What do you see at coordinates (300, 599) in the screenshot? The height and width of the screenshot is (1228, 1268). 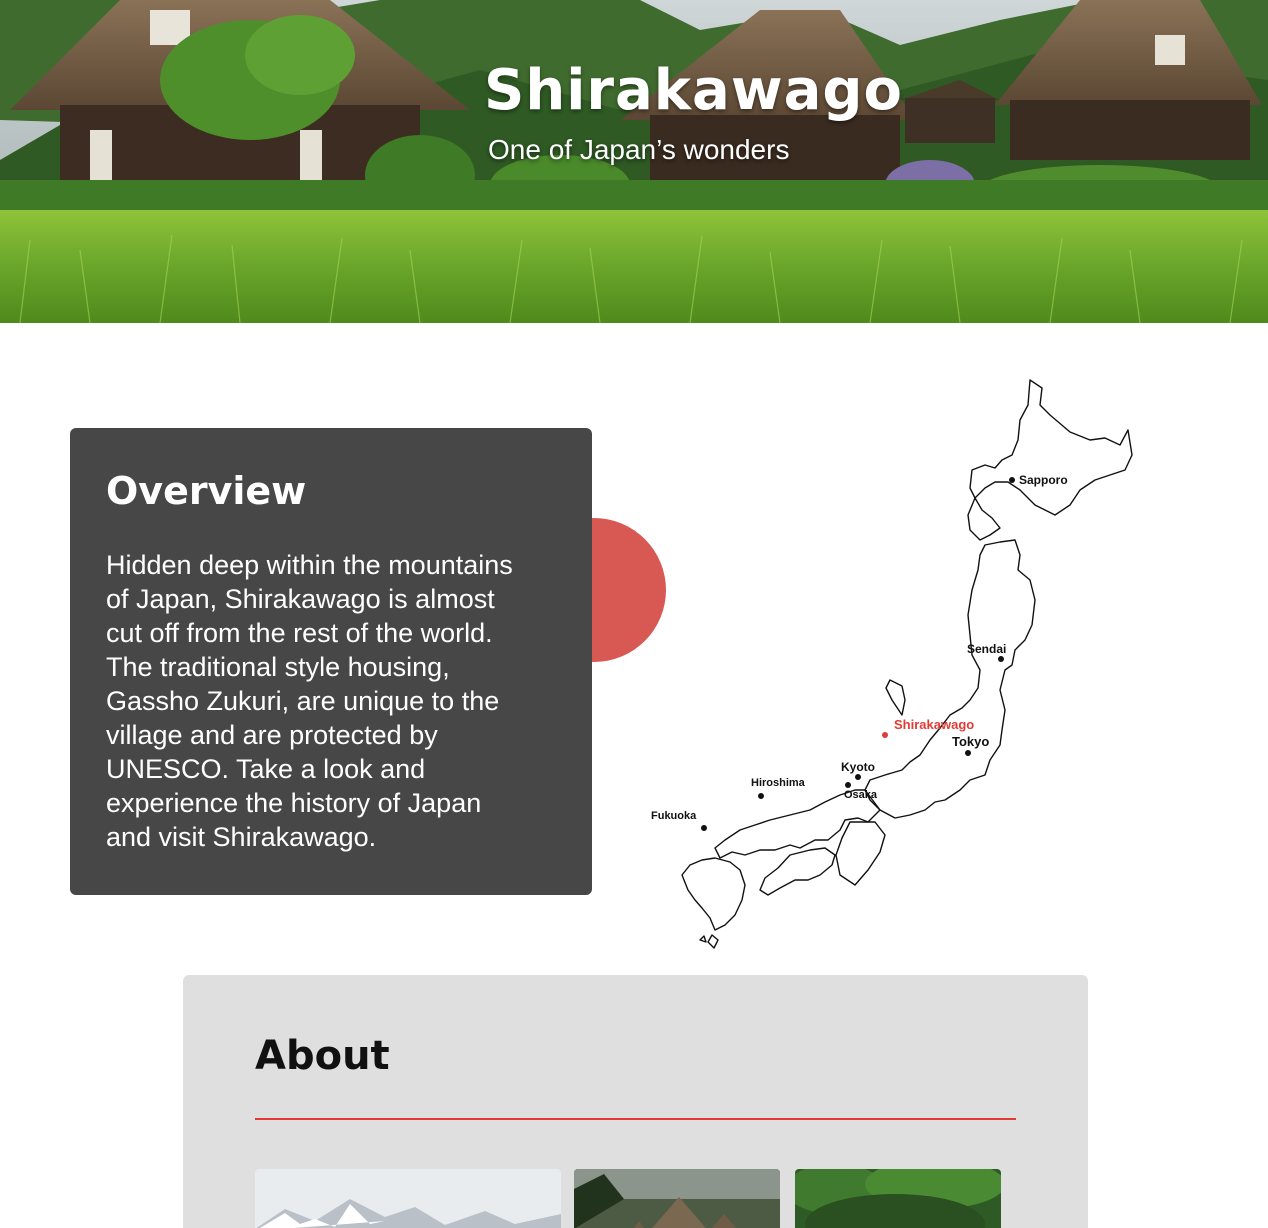 I see `overview-line: of Japan, Shirakawago is almost` at bounding box center [300, 599].